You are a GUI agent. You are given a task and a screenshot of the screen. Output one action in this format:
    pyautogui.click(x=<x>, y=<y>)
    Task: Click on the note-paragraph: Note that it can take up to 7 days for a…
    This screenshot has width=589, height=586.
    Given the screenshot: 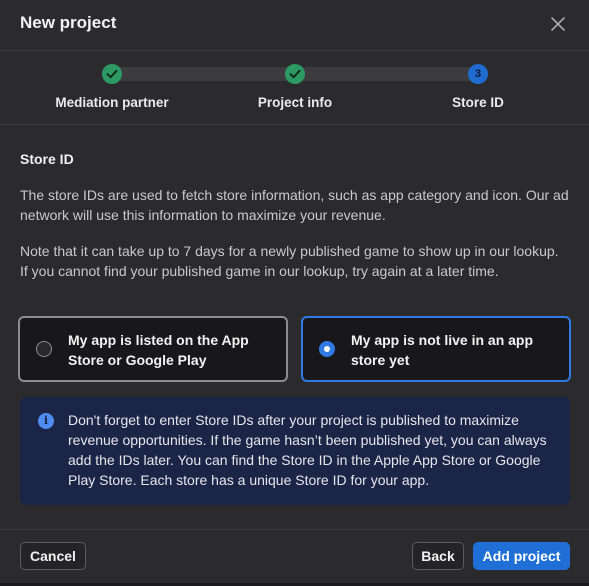 What is the action you would take?
    pyautogui.click(x=289, y=261)
    